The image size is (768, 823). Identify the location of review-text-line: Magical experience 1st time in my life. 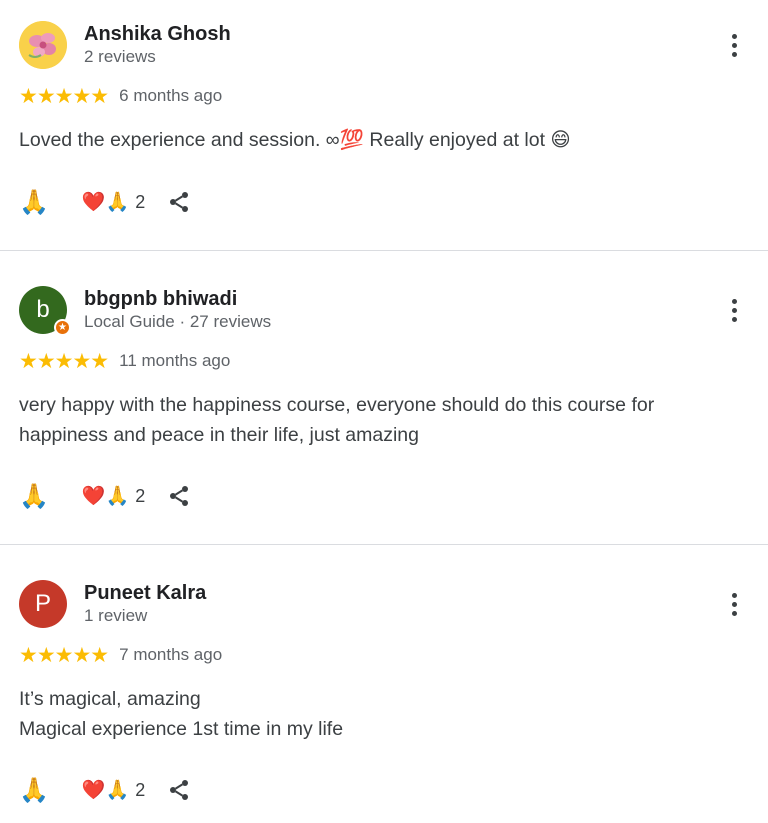
(181, 729).